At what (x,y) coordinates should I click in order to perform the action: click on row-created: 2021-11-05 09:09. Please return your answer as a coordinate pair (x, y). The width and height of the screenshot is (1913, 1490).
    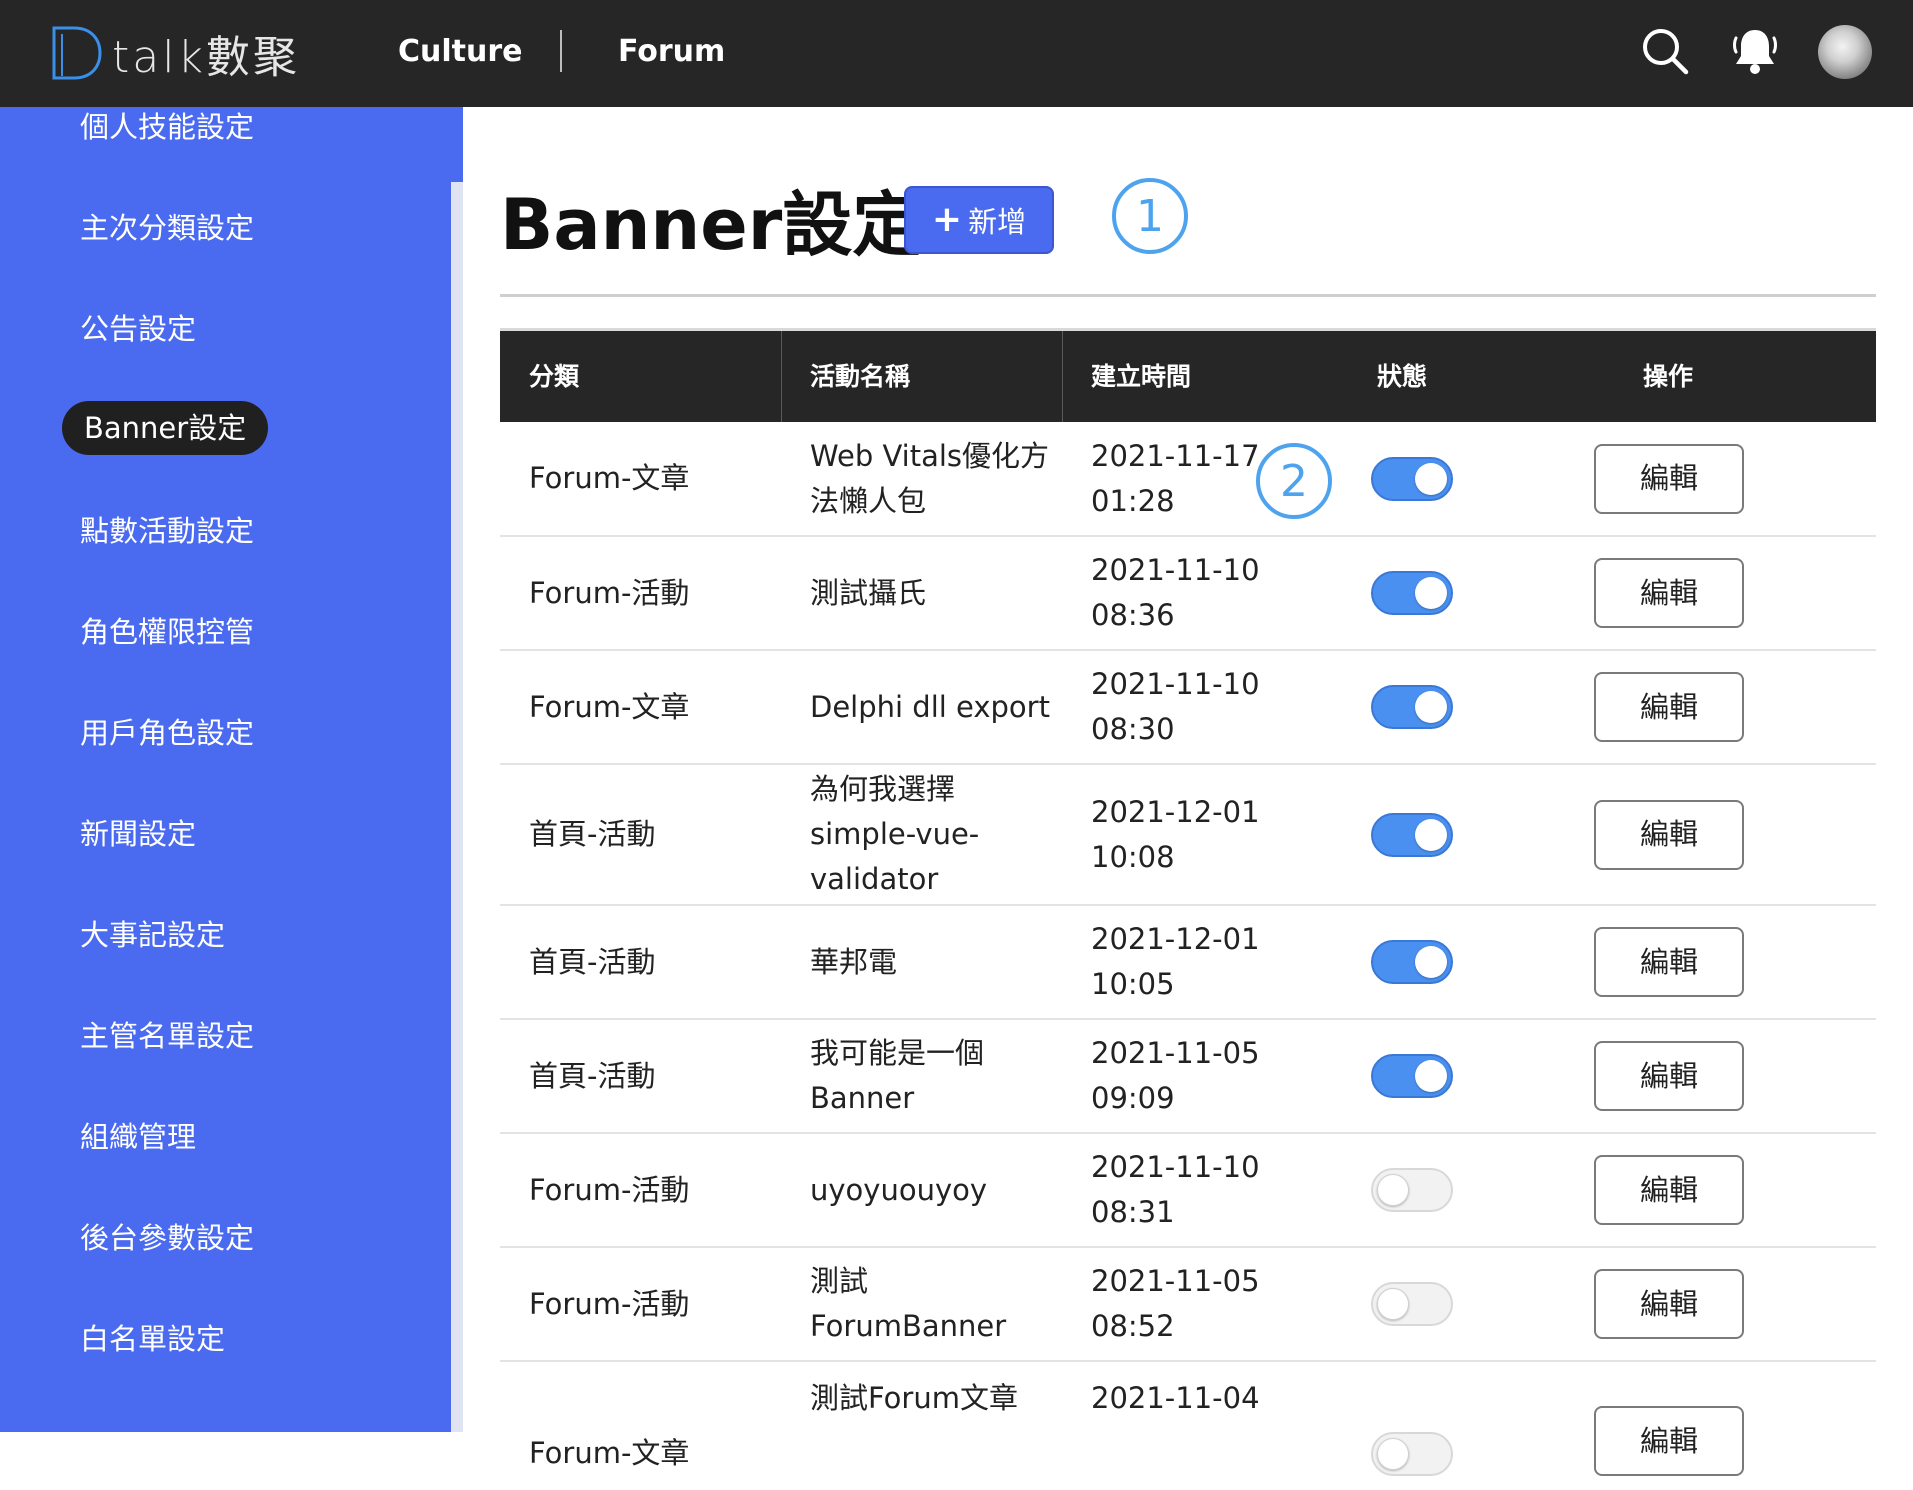
    Looking at the image, I should click on (1176, 1076).